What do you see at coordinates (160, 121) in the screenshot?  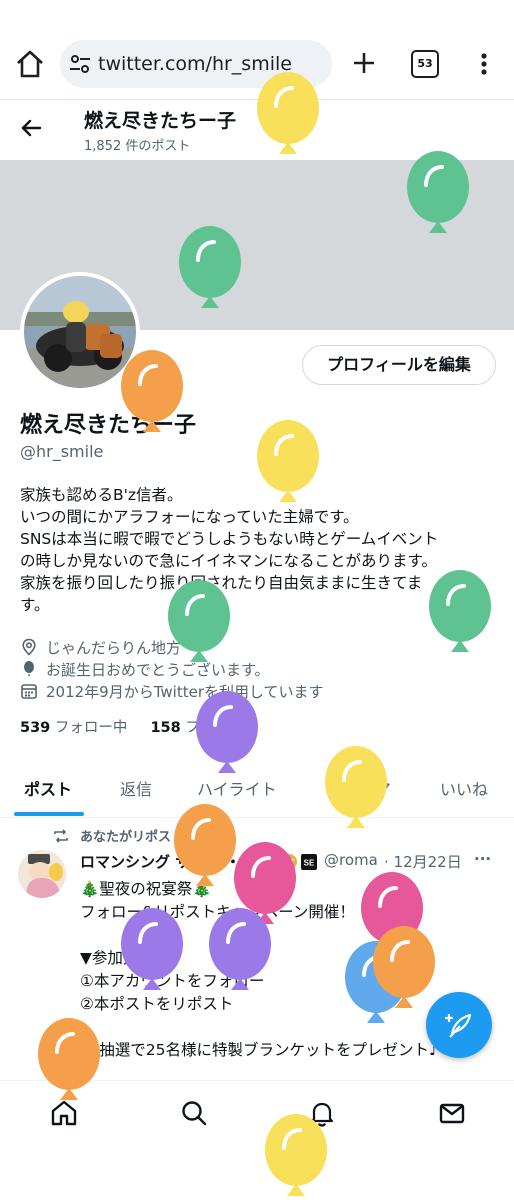 I see `header-title: 燃え尽きたちー子` at bounding box center [160, 121].